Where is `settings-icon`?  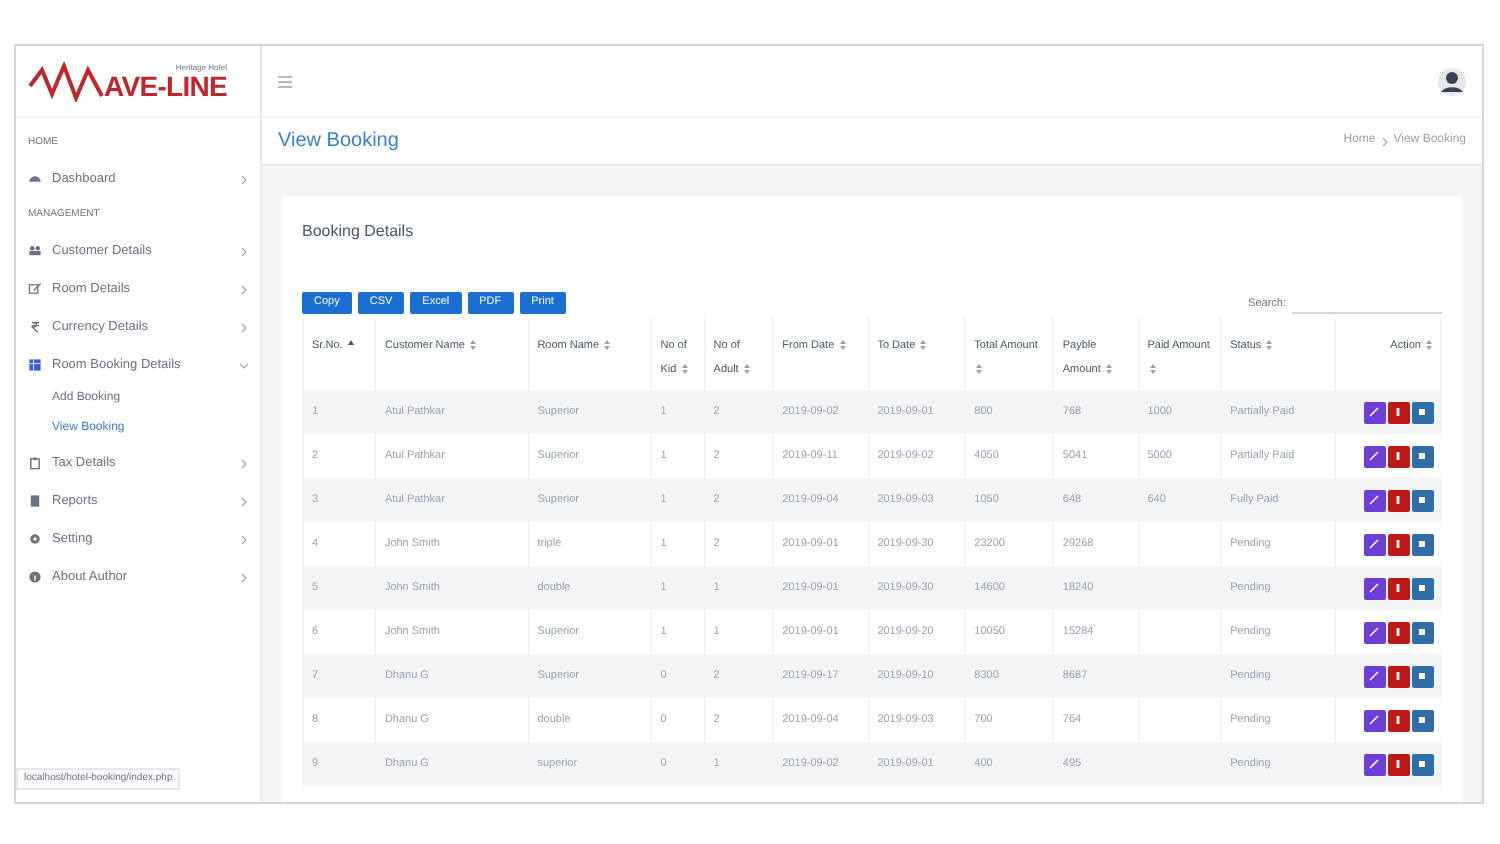
settings-icon is located at coordinates (35, 539).